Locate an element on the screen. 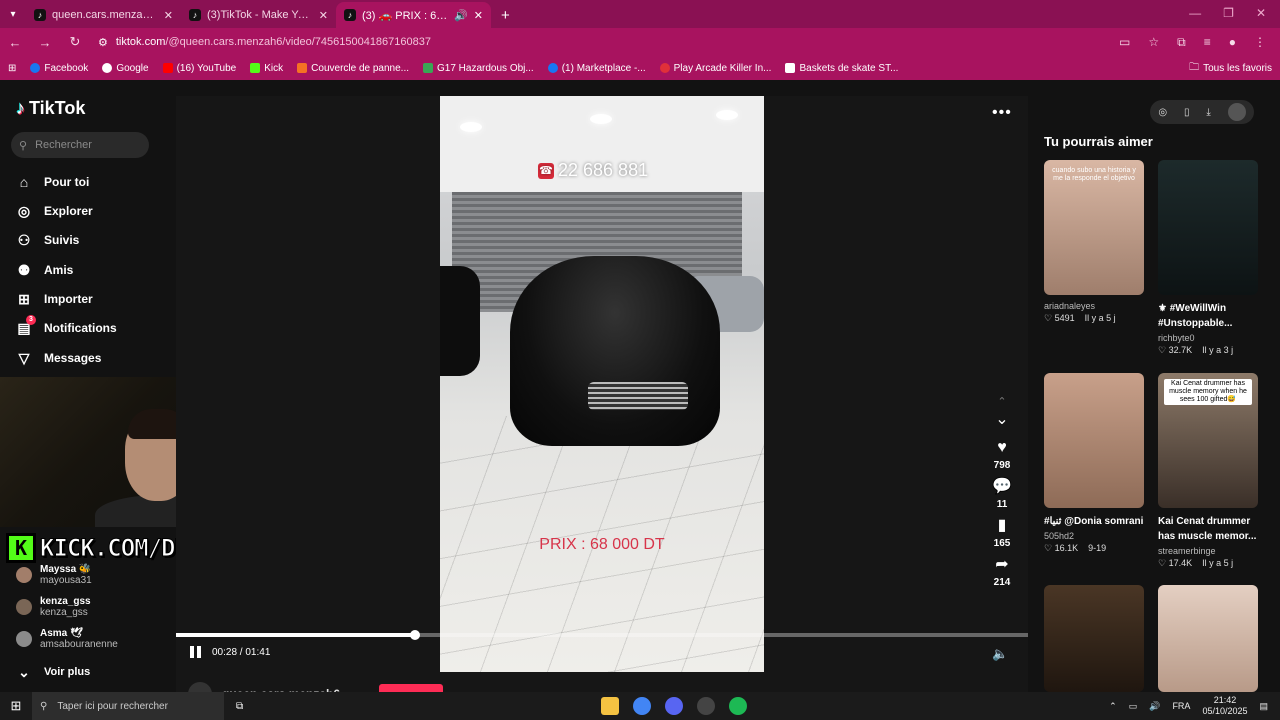  sidebar-item-importer: ⊞ Importer is located at coordinates (54, 299).